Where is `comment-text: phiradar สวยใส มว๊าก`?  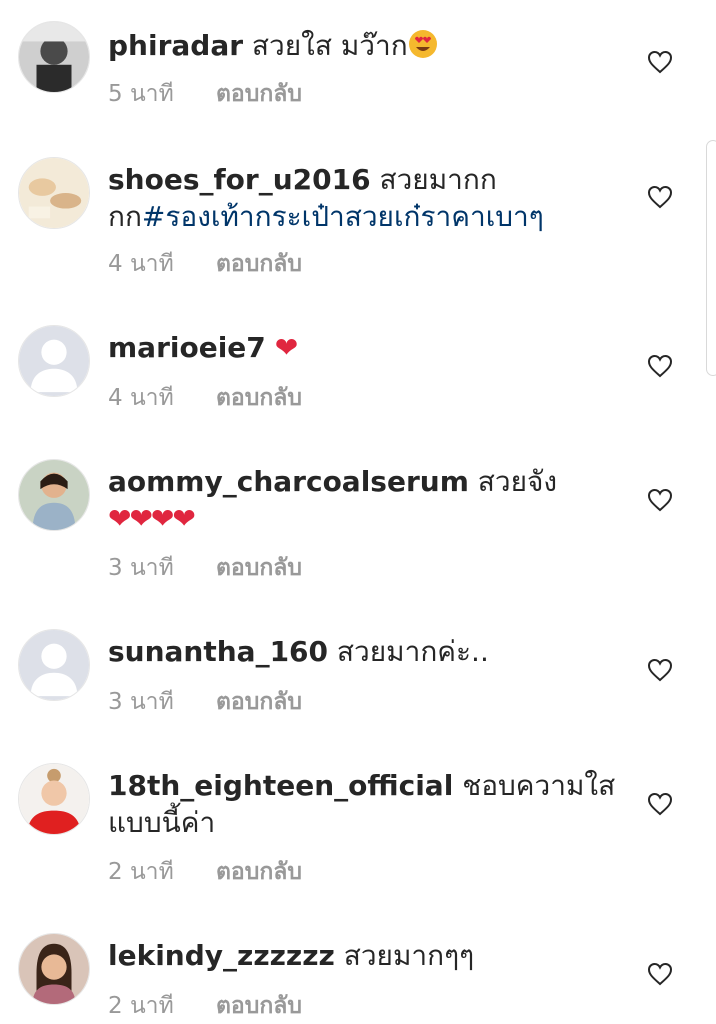
comment-text: phiradar สวยใส มว๊าก is located at coordinates (368, 47).